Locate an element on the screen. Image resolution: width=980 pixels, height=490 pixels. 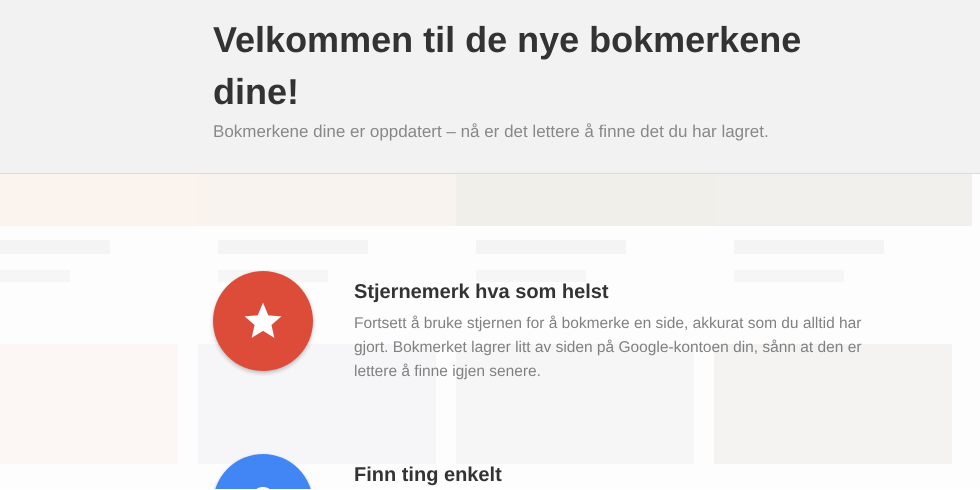
feature-description: Fortsett å bruke stjernen for å bokmerke en side, akkurat som du alltid har gjort. Bokmerket lagrer litt av siden på Google-kontoen din, sånn at den er lettere å finne igjen senere. is located at coordinates (608, 348).